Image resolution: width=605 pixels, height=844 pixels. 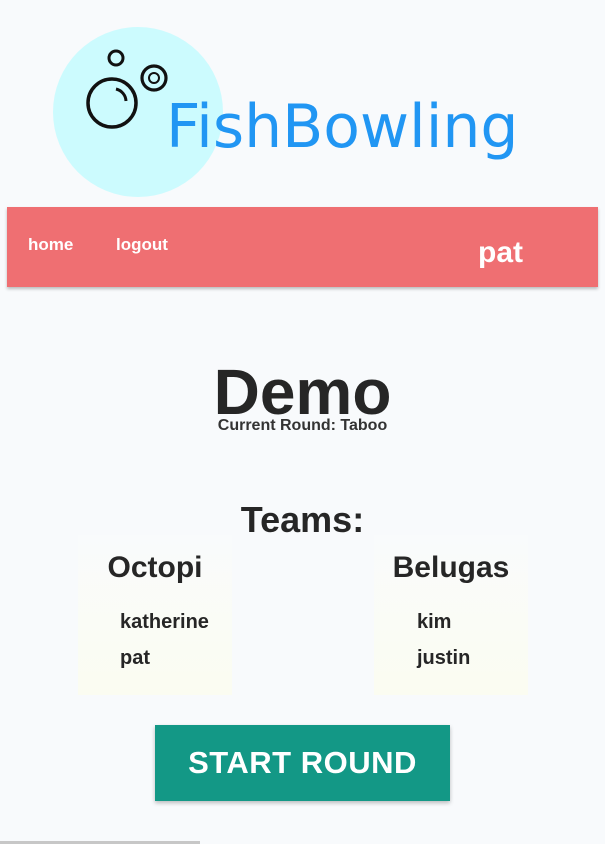 I want to click on team-member-list: katherine pat, so click(x=164, y=640).